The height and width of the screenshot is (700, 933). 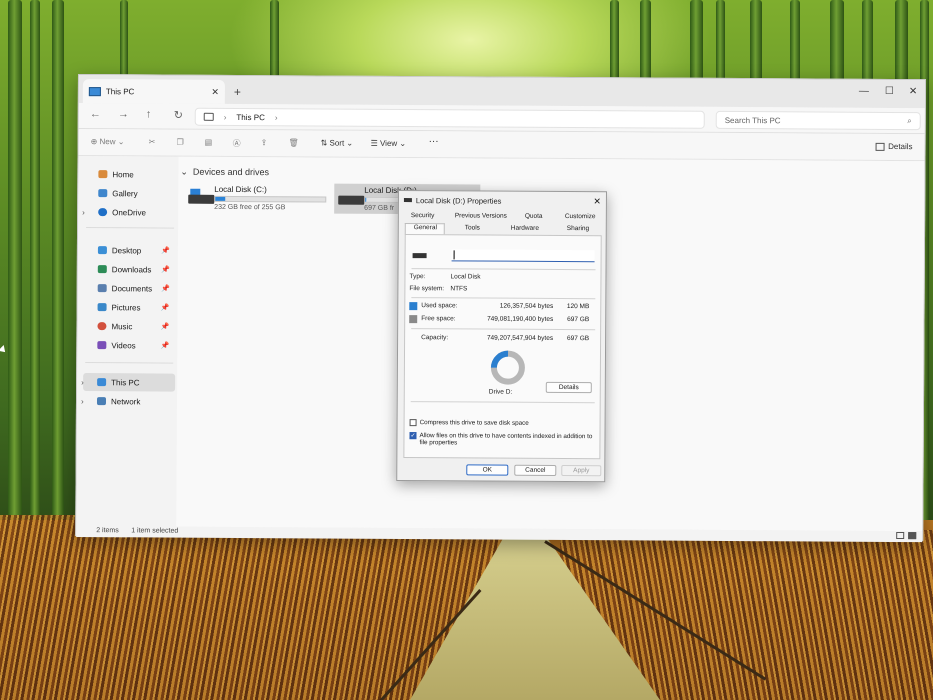 What do you see at coordinates (123, 114) in the screenshot?
I see `forward-arrow-icon: →` at bounding box center [123, 114].